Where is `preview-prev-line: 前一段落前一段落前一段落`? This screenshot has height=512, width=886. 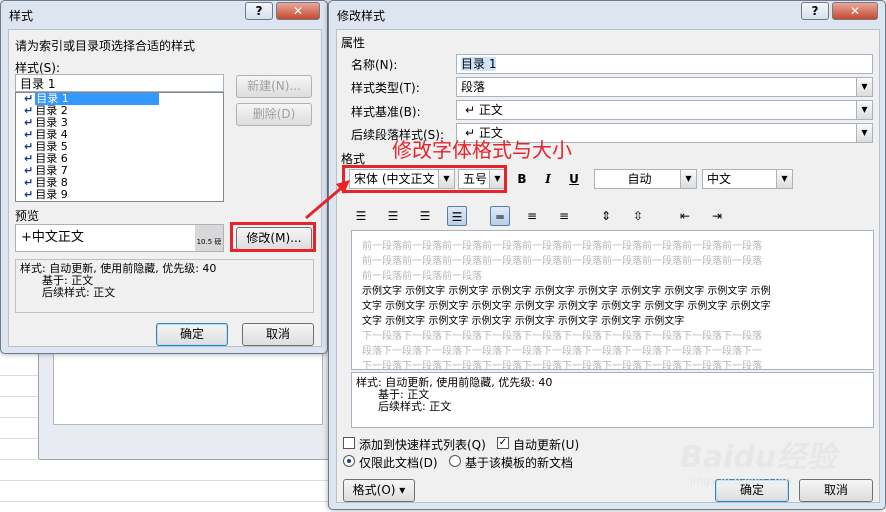
preview-prev-line: 前一段落前一段落前一段落 is located at coordinates (422, 276).